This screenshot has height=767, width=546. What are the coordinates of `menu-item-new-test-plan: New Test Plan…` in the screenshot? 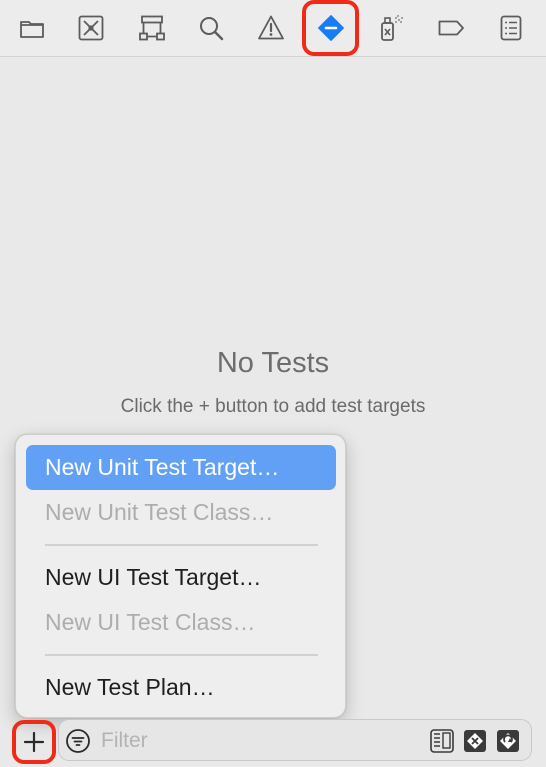 It's located at (181, 687).